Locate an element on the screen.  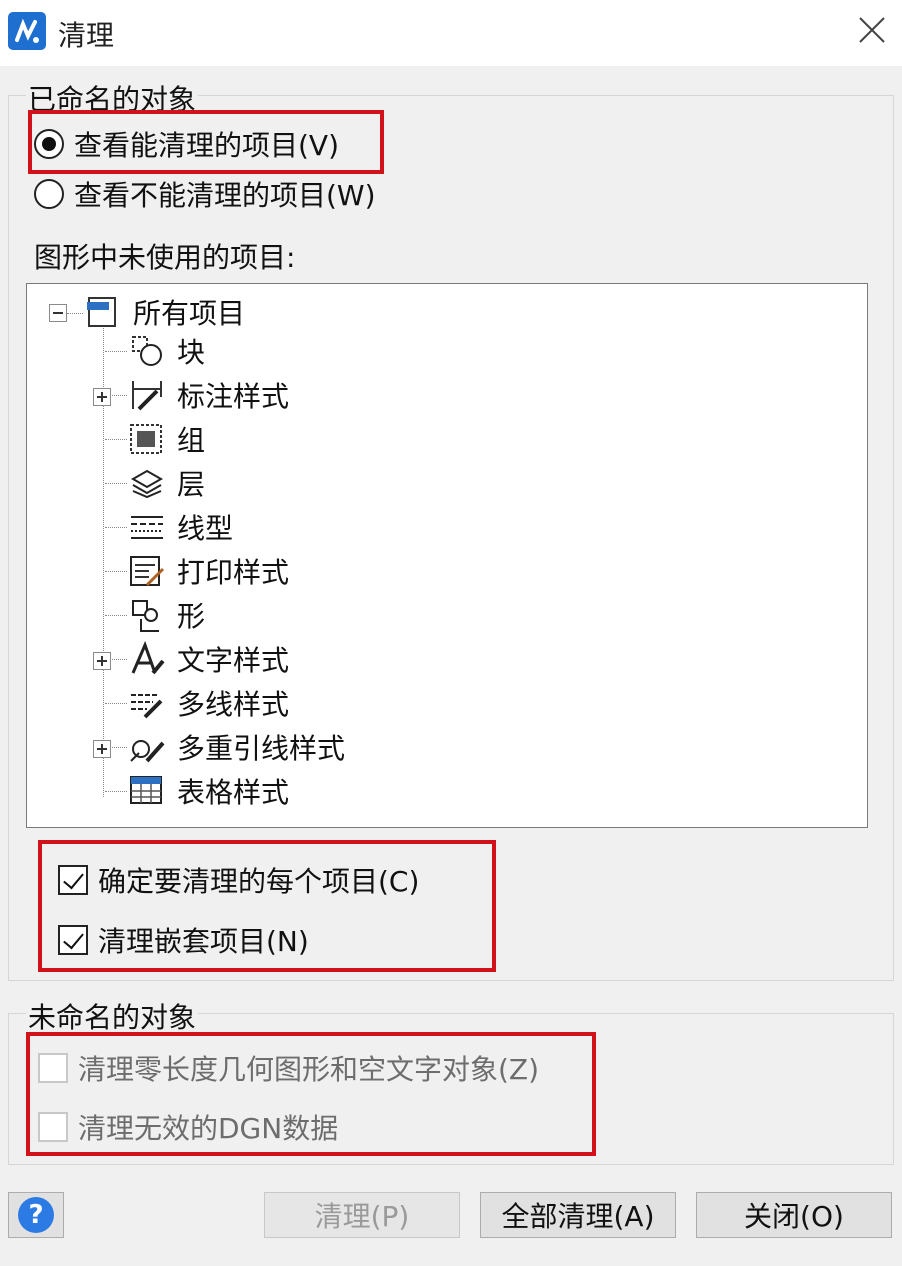
tree-item-label: 块 is located at coordinates (191, 352).